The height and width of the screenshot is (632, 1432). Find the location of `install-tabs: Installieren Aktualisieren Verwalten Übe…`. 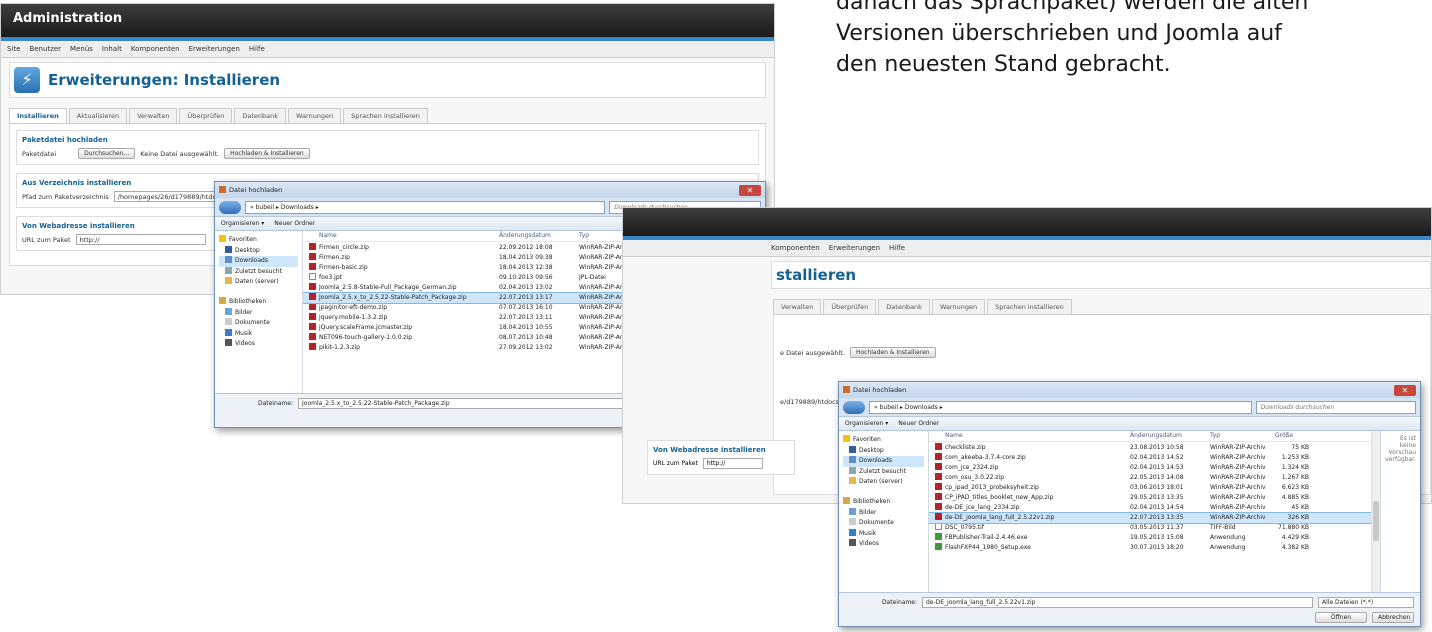

install-tabs: Installieren Aktualisieren Verwalten Übe… is located at coordinates (387, 116).